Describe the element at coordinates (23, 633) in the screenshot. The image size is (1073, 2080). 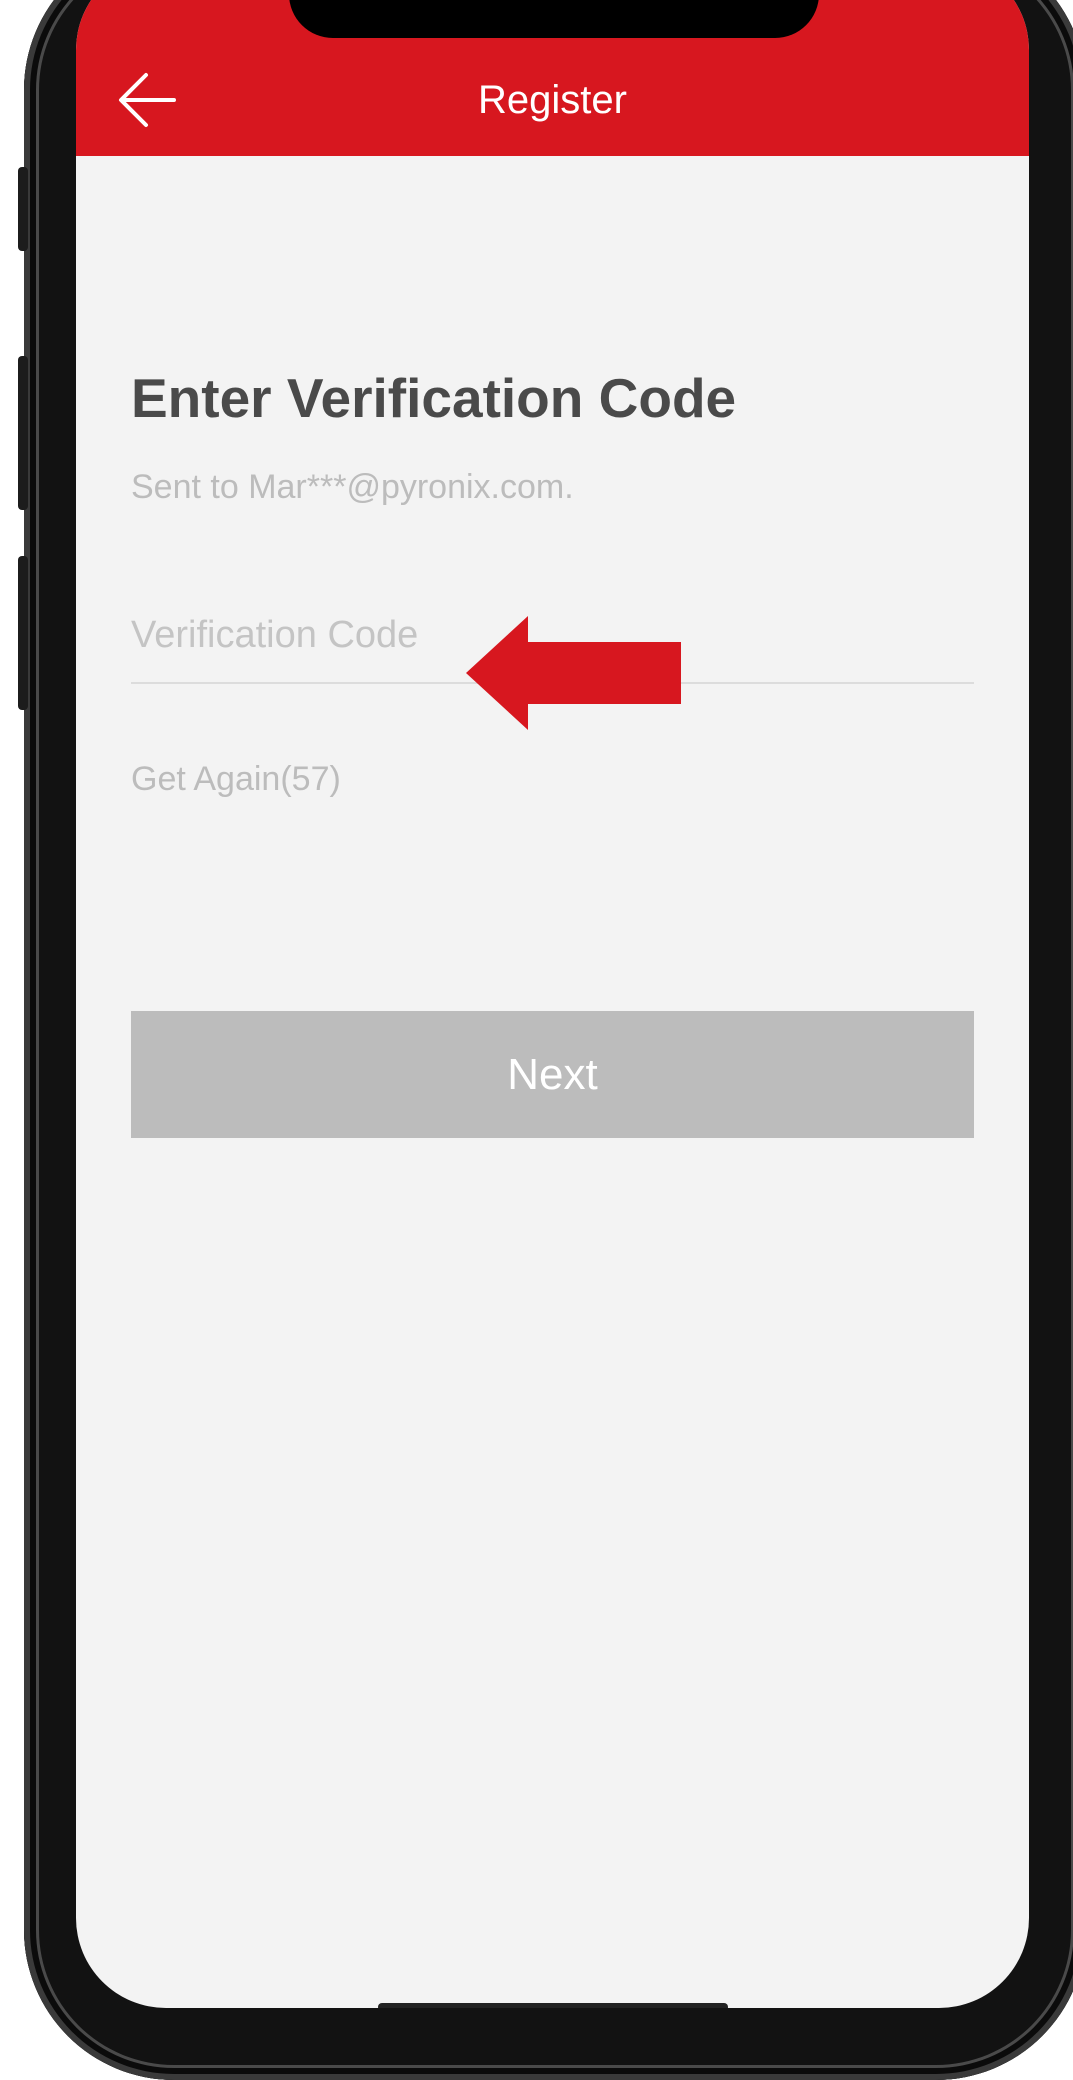
I see `volume-down-button` at that location.